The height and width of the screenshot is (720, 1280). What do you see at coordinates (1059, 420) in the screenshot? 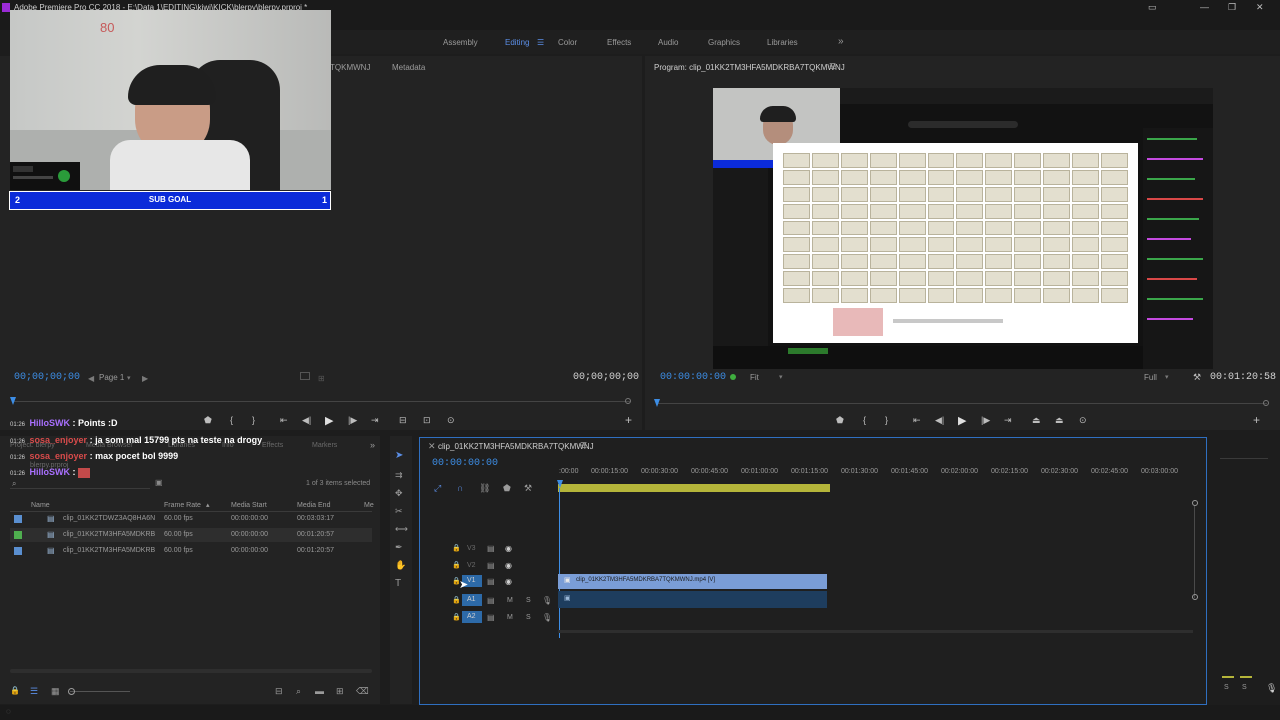
I see `extract-icon: ⏏` at bounding box center [1059, 420].